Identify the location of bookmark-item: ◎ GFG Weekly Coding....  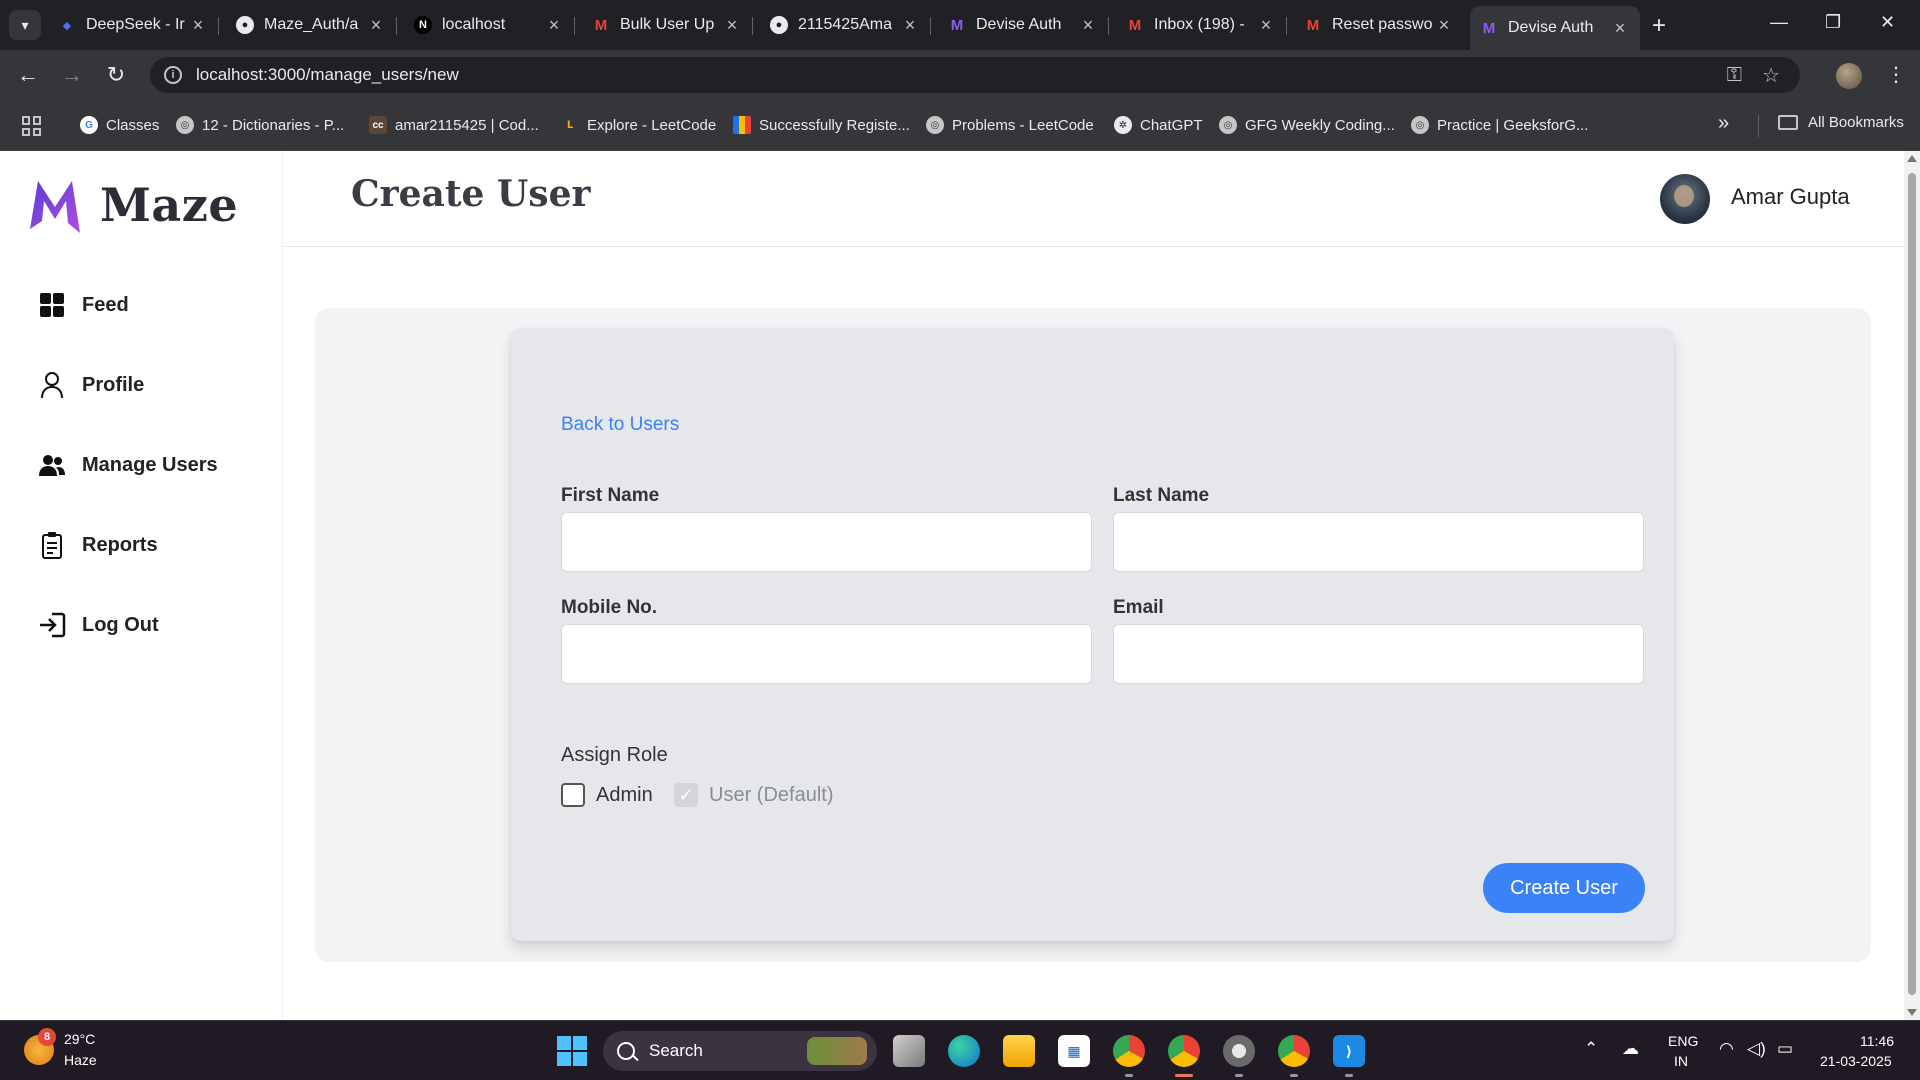
(1307, 125).